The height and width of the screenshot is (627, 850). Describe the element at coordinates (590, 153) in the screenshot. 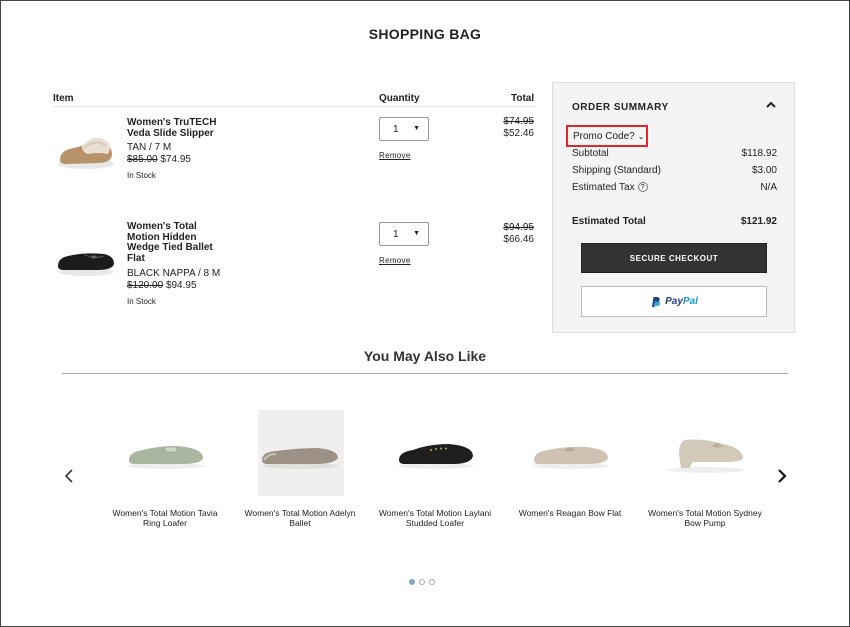

I see `subtotal-label: Subtotal` at that location.